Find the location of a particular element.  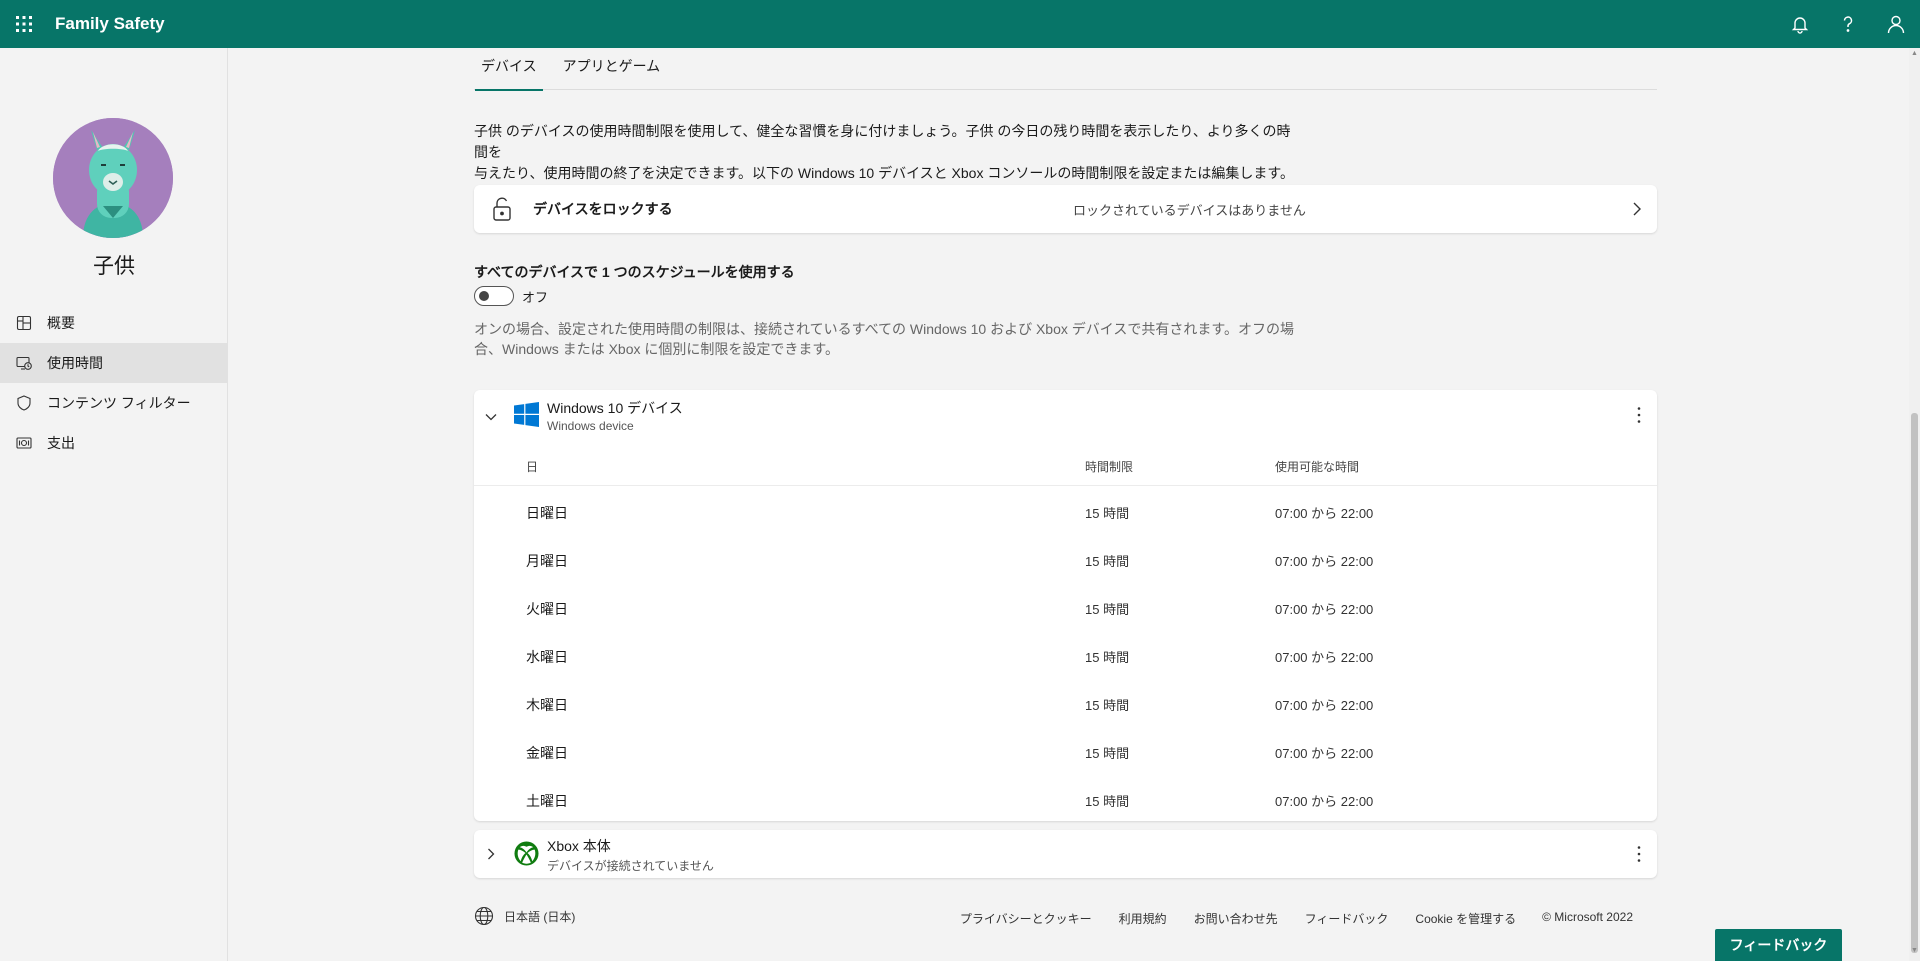

sidebar-item-content-filter: コンテンツ フィルター is located at coordinates (114, 403).